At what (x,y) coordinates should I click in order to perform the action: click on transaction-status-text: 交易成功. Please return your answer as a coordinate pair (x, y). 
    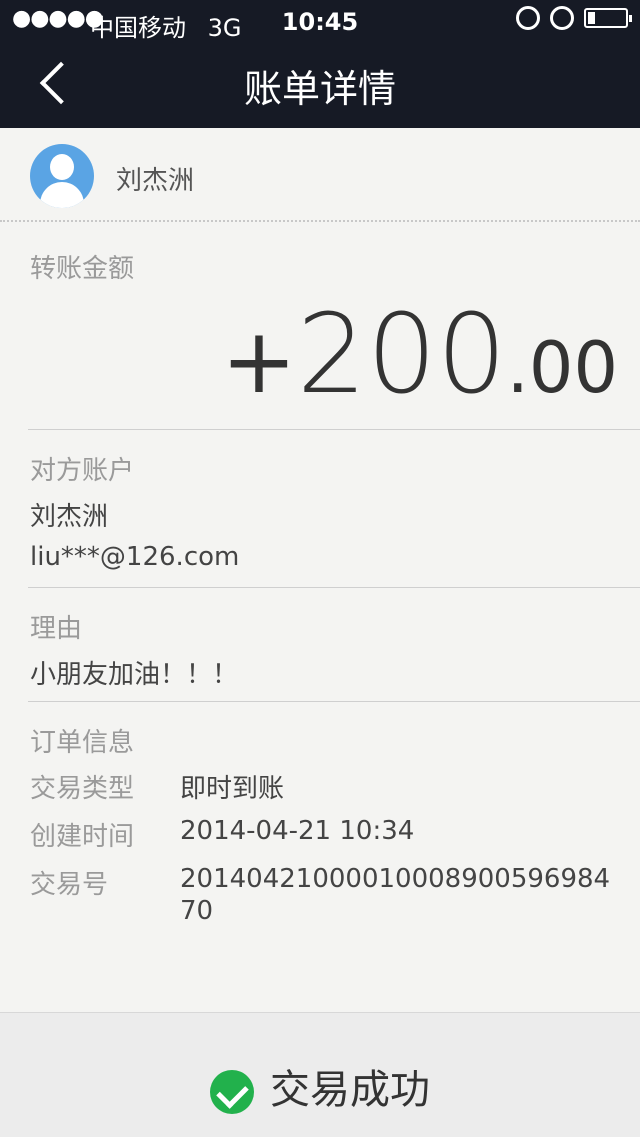
    Looking at the image, I should click on (350, 1090).